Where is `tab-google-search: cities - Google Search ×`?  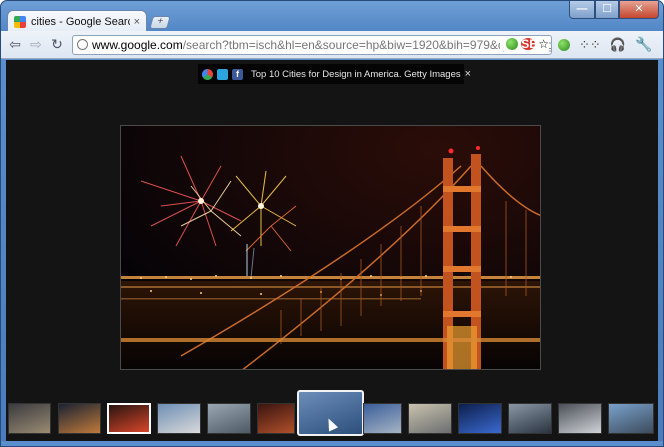 tab-google-search: cities - Google Search × is located at coordinates (77, 21).